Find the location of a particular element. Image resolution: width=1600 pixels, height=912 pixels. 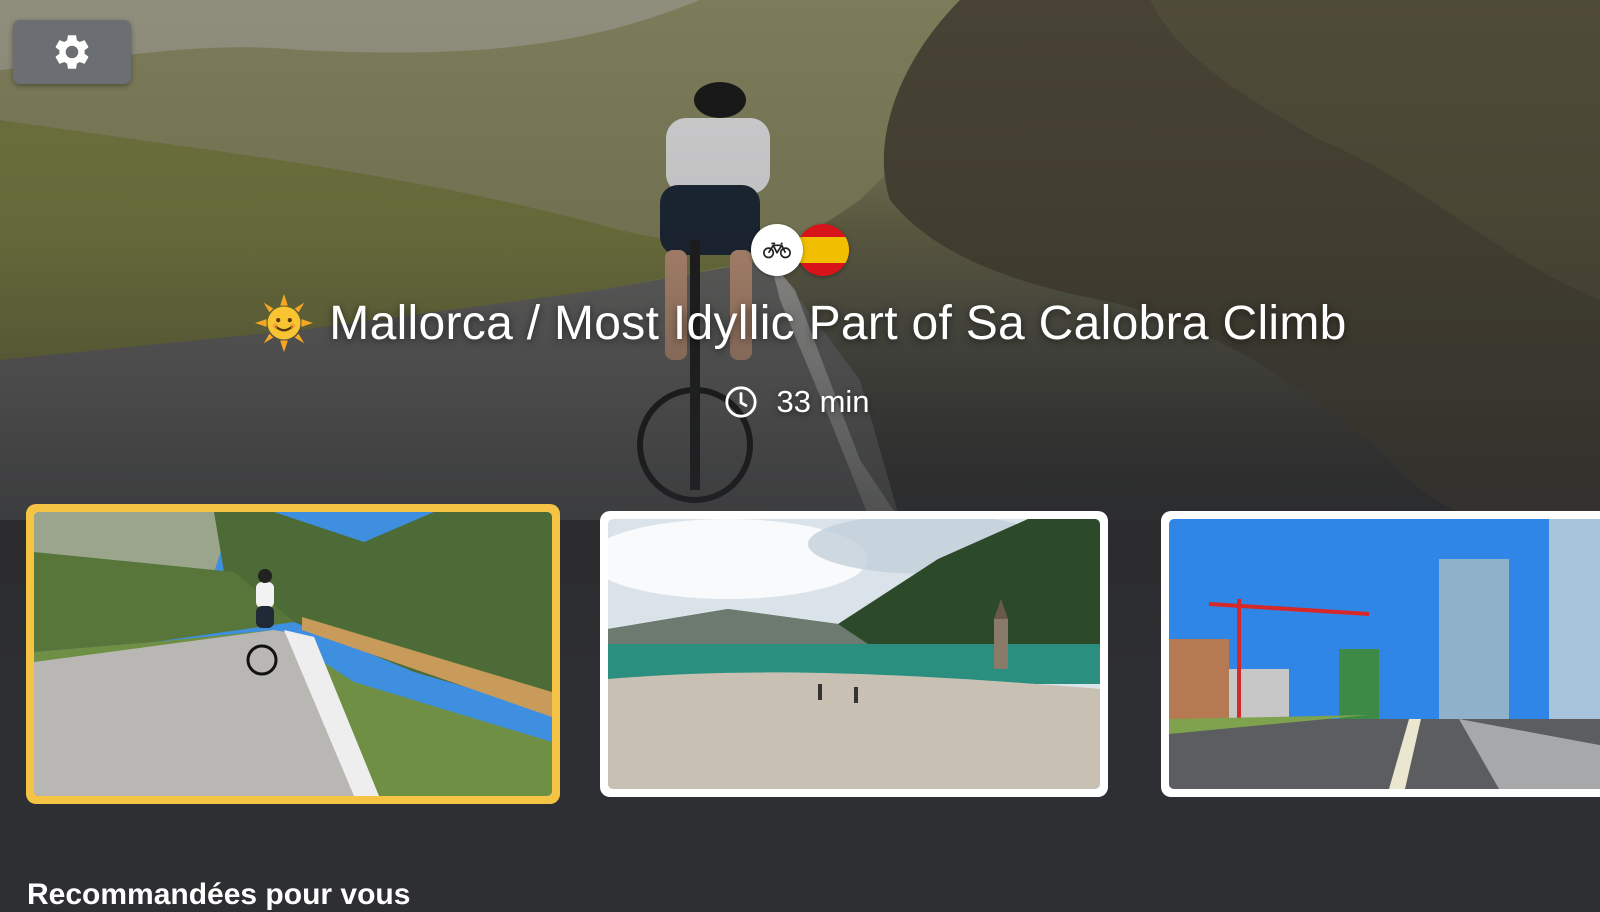

sun-face-icon is located at coordinates (284, 323).